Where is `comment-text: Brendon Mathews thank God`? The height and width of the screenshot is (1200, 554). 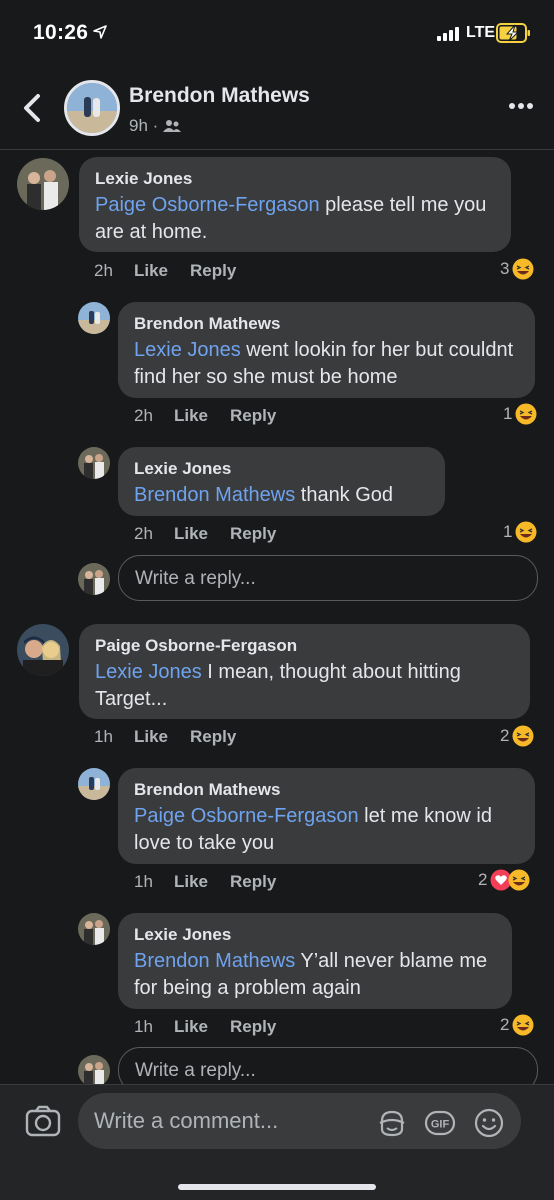 comment-text: Brendon Mathews thank God is located at coordinates (264, 495).